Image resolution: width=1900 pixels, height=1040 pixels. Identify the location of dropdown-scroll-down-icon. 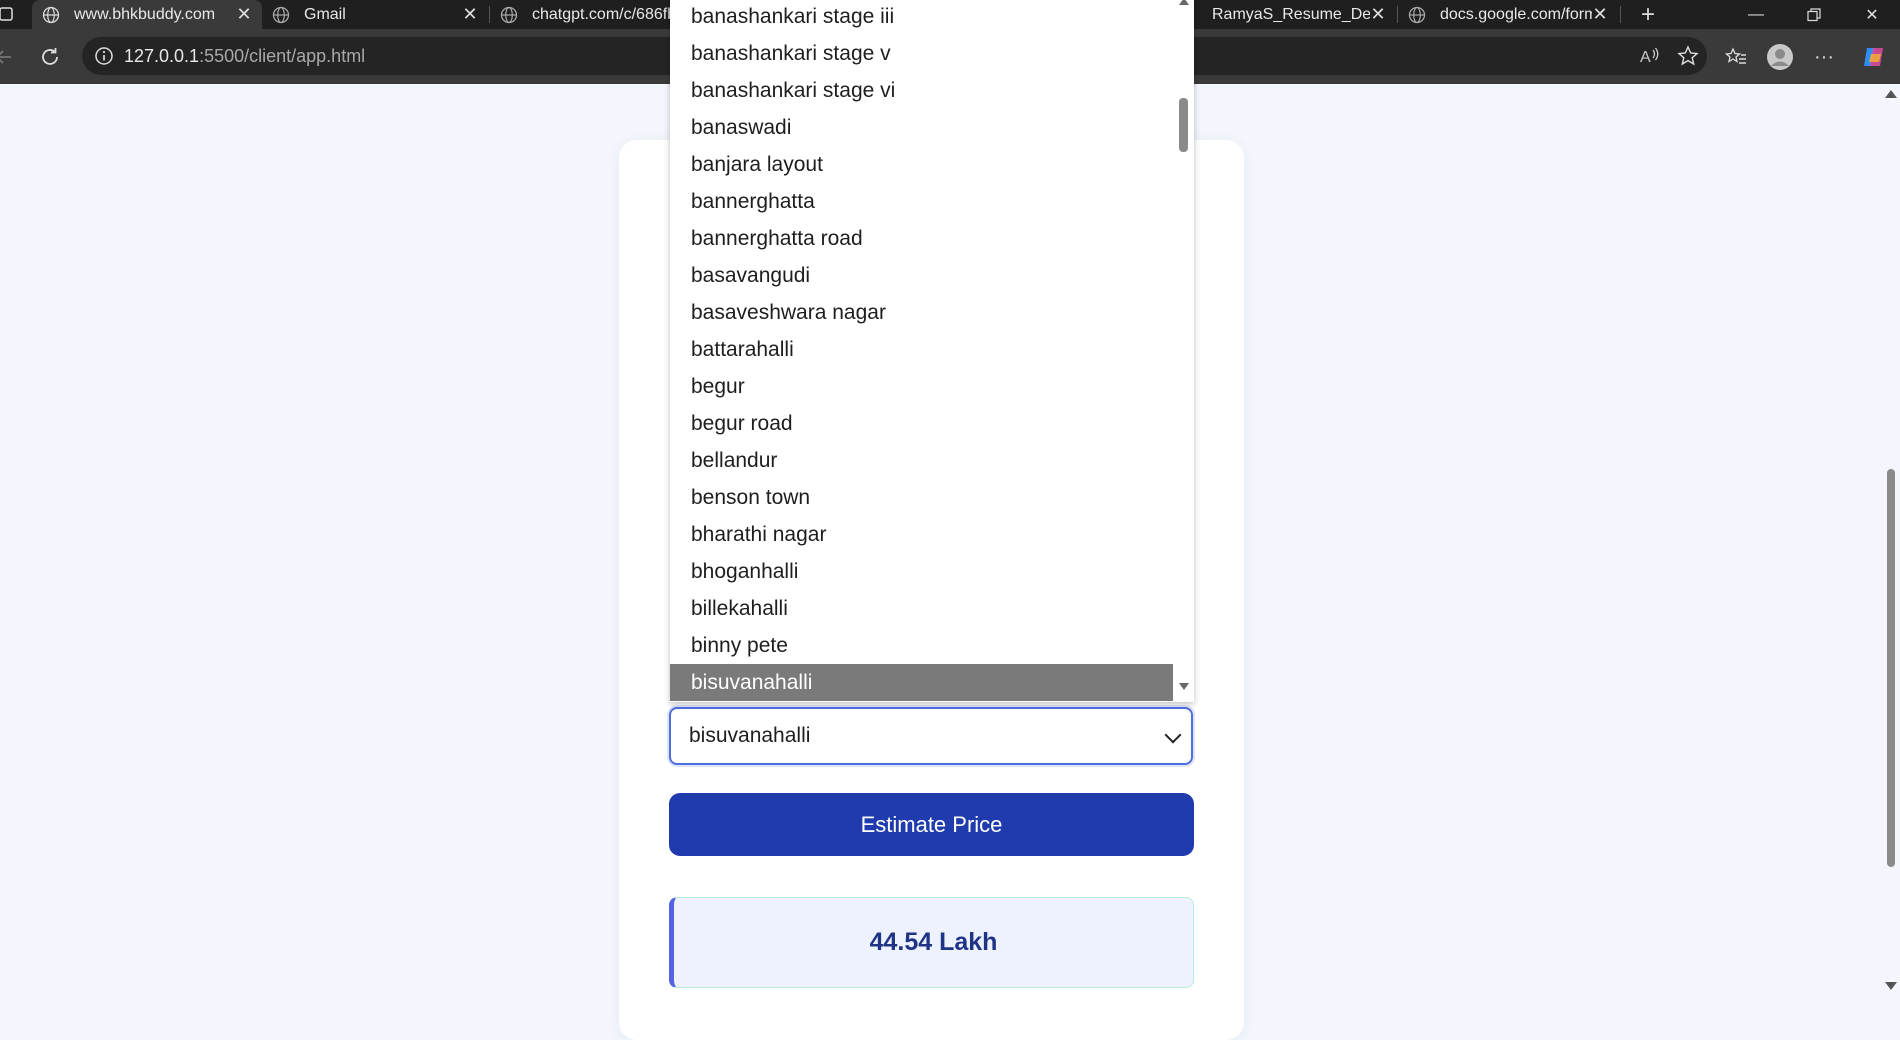
(1184, 686).